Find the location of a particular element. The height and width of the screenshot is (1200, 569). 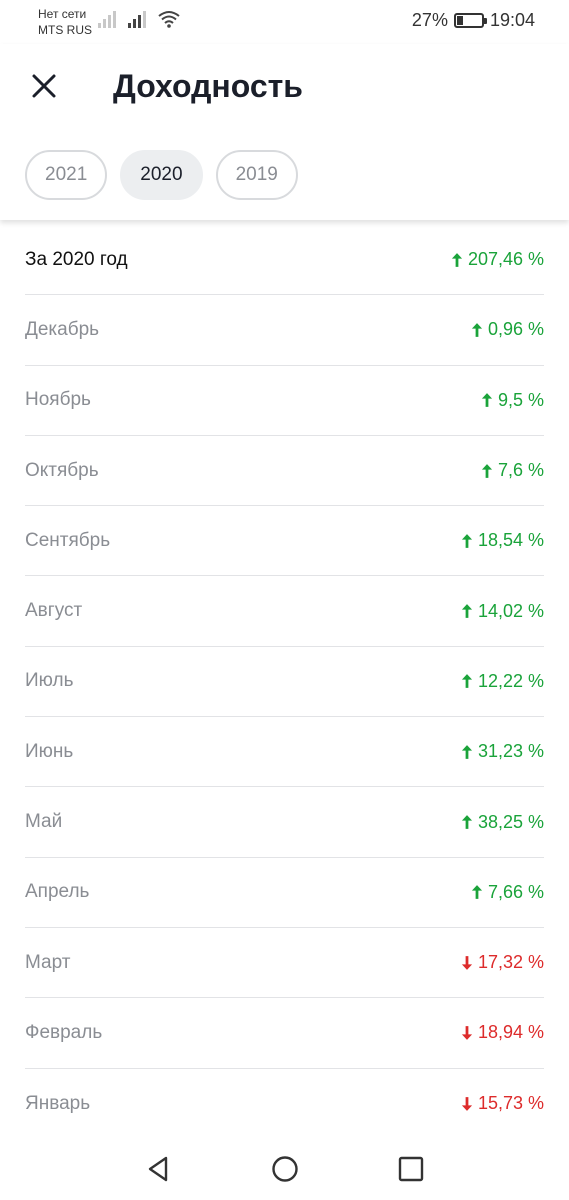

row-label: Март is located at coordinates (48, 962).